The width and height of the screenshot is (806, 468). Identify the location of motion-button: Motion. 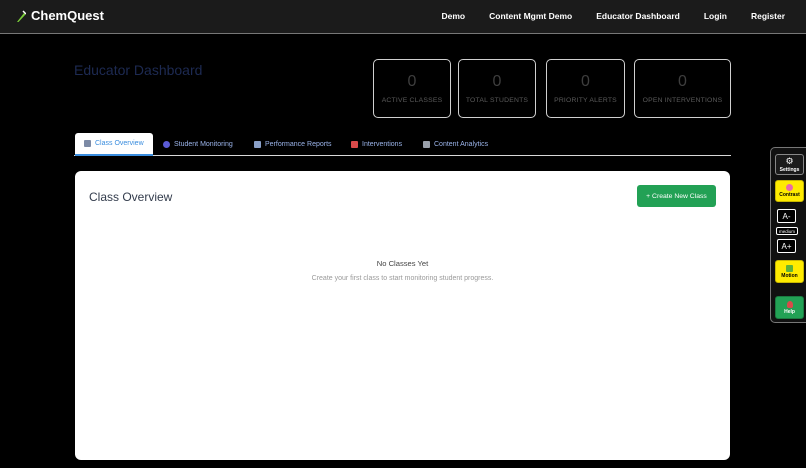
(789, 271).